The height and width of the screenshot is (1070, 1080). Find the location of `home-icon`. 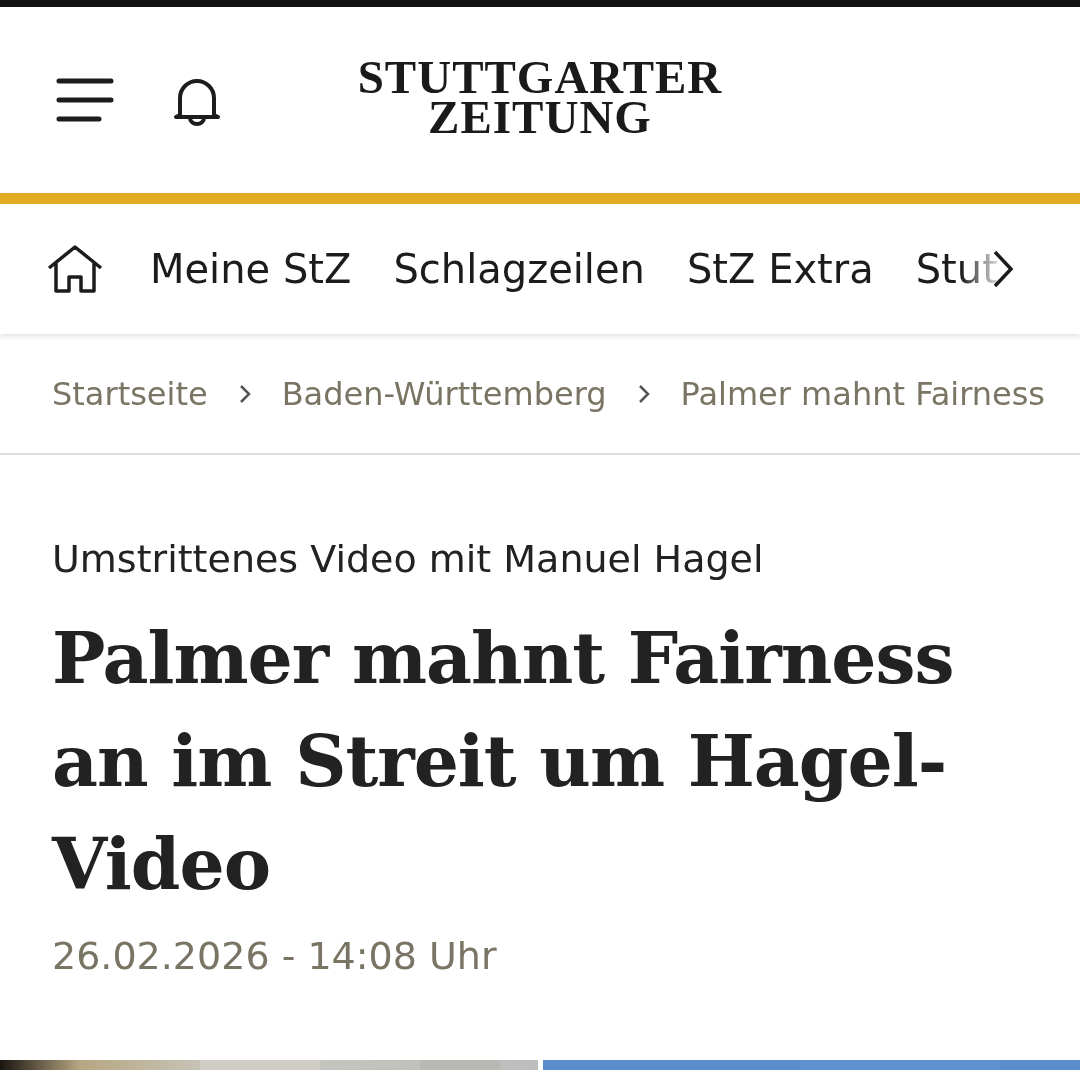

home-icon is located at coordinates (75, 269).